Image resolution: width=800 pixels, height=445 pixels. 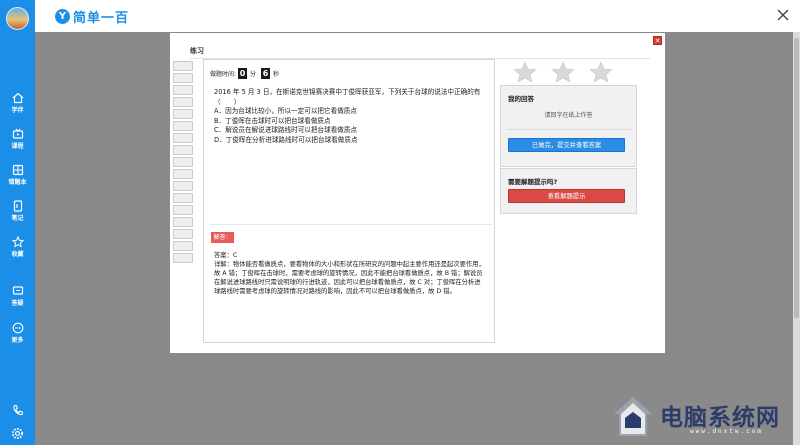 I want to click on timer-second-unit: 秒, so click(x=276, y=74).